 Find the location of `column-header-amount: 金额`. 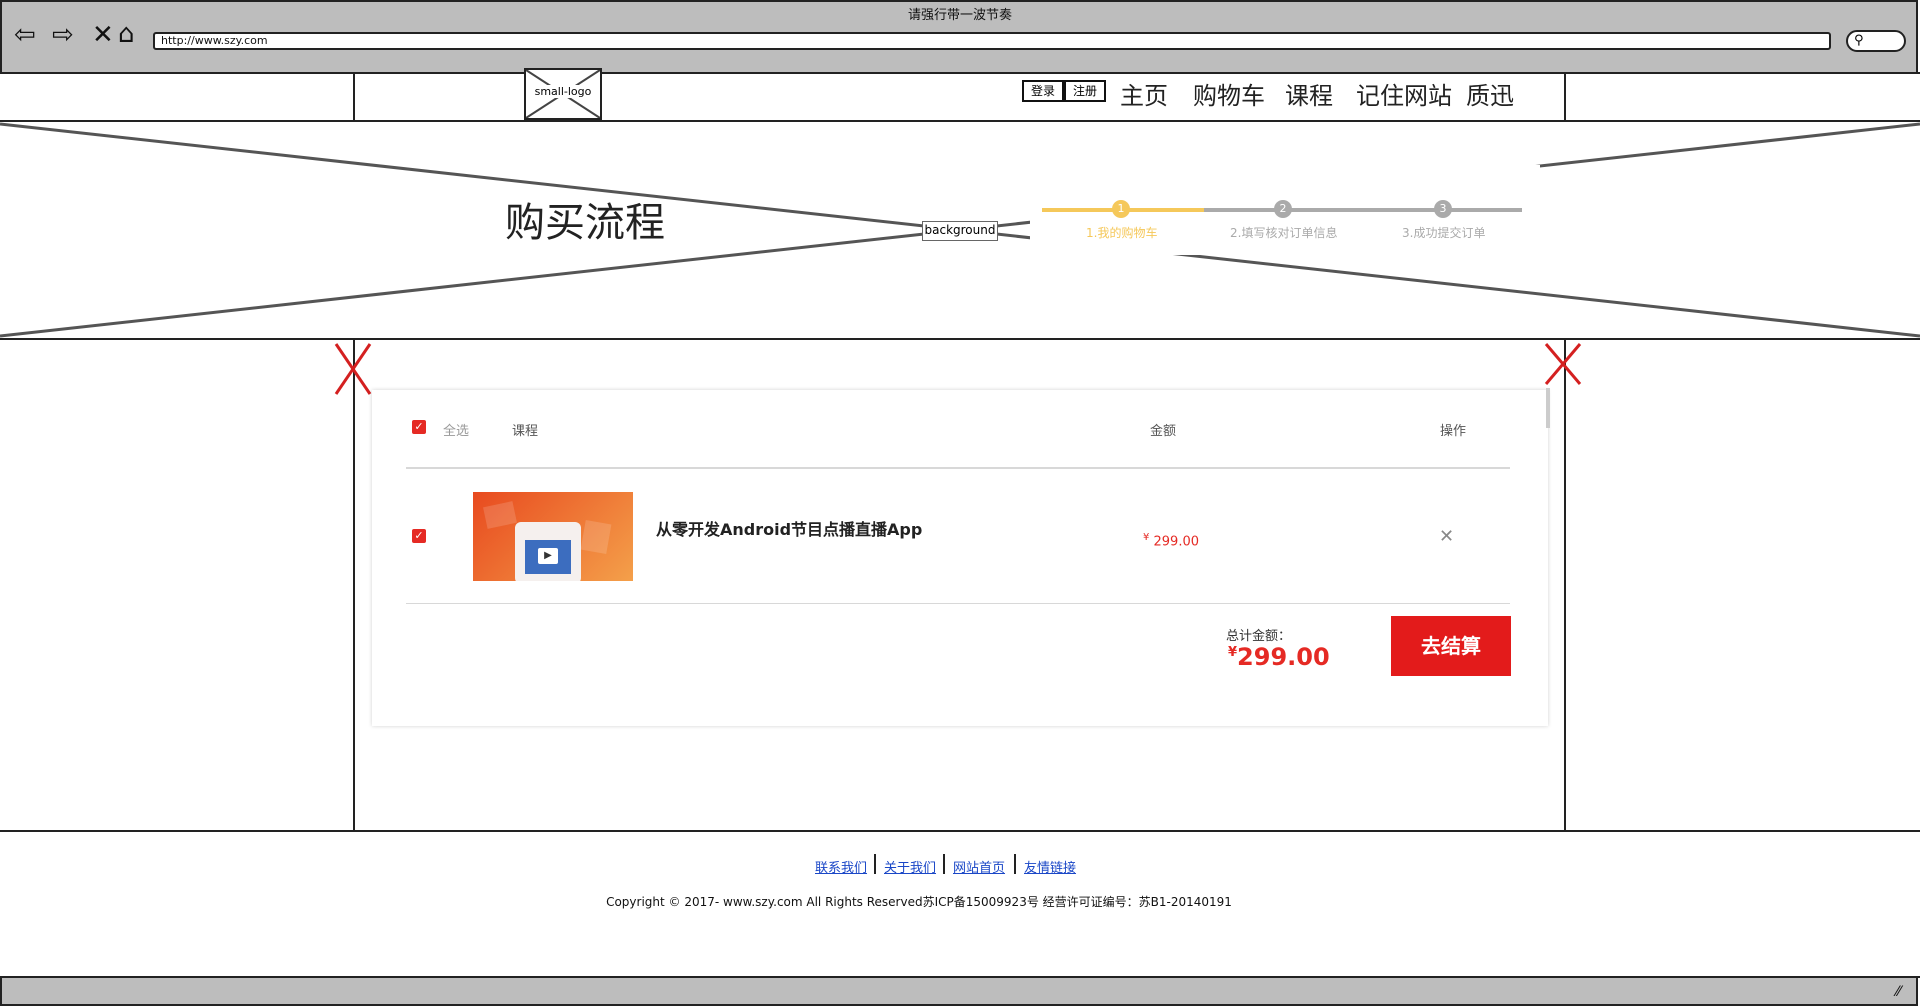

column-header-amount: 金额 is located at coordinates (1163, 431).